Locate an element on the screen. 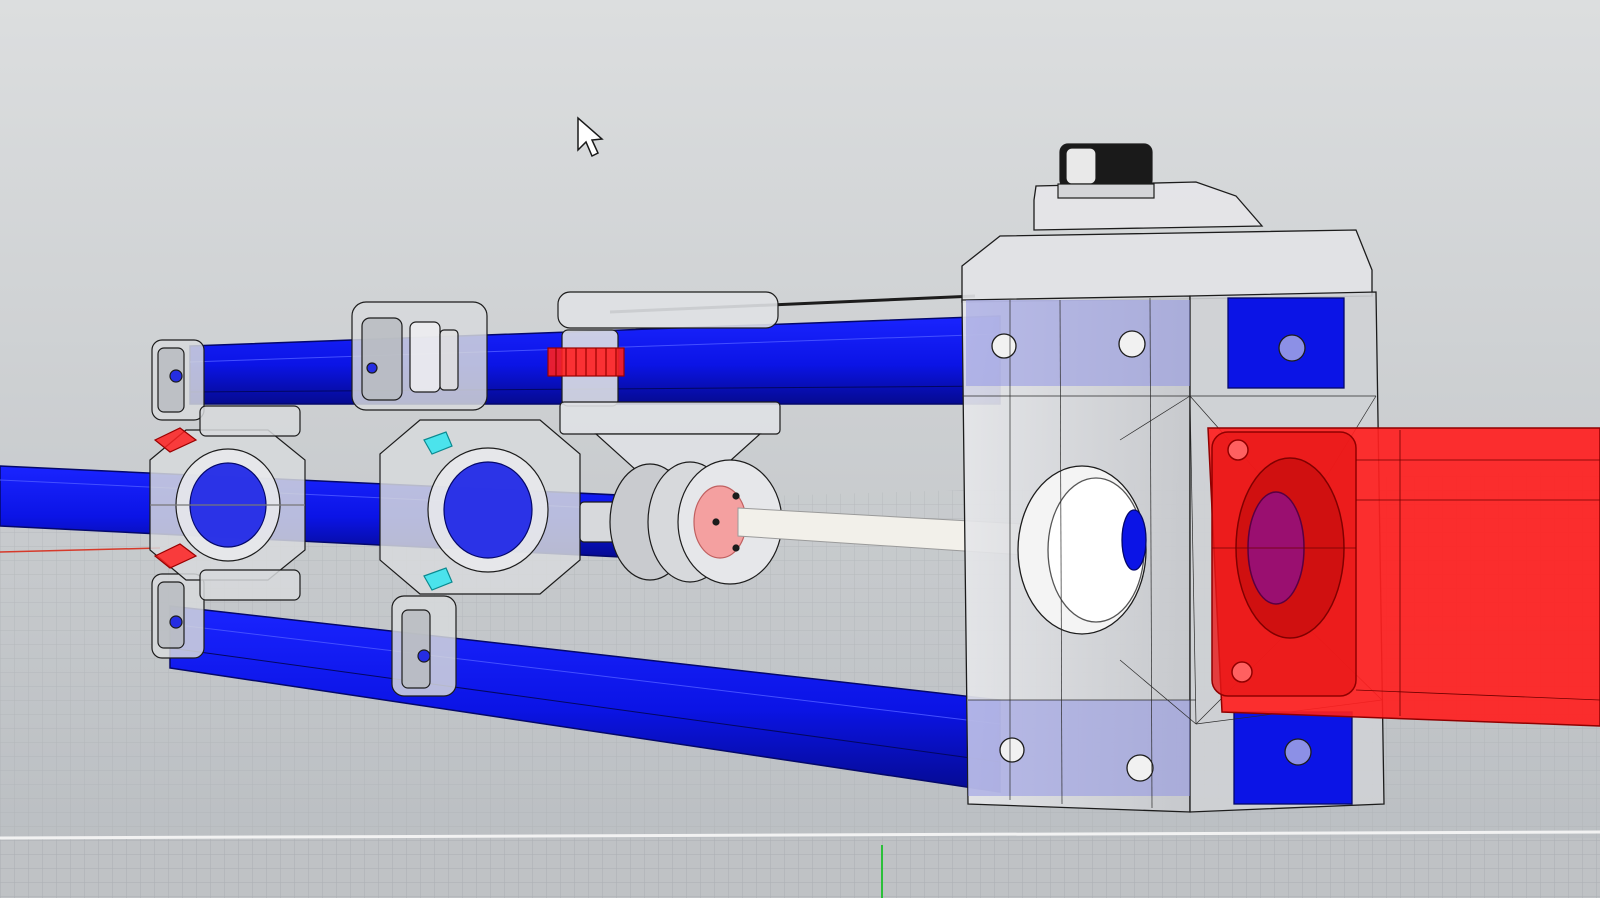 This screenshot has height=898, width=1600. bore-inner-blue is located at coordinates (1134, 540).